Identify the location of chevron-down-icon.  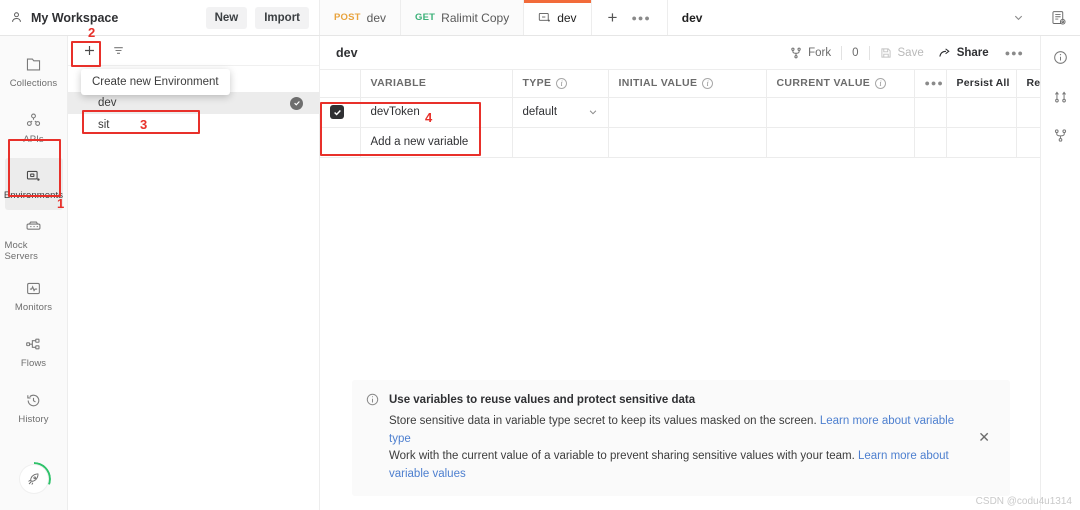
(593, 112).